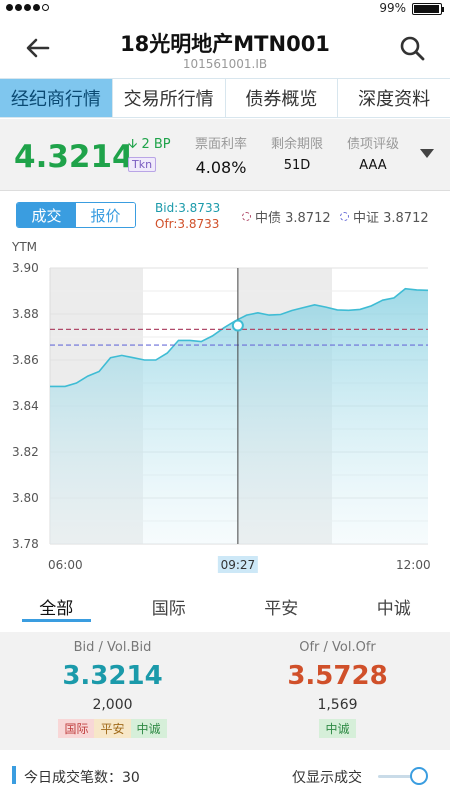 The image size is (450, 800). I want to click on x-tick-label: 06:00, so click(65, 565).